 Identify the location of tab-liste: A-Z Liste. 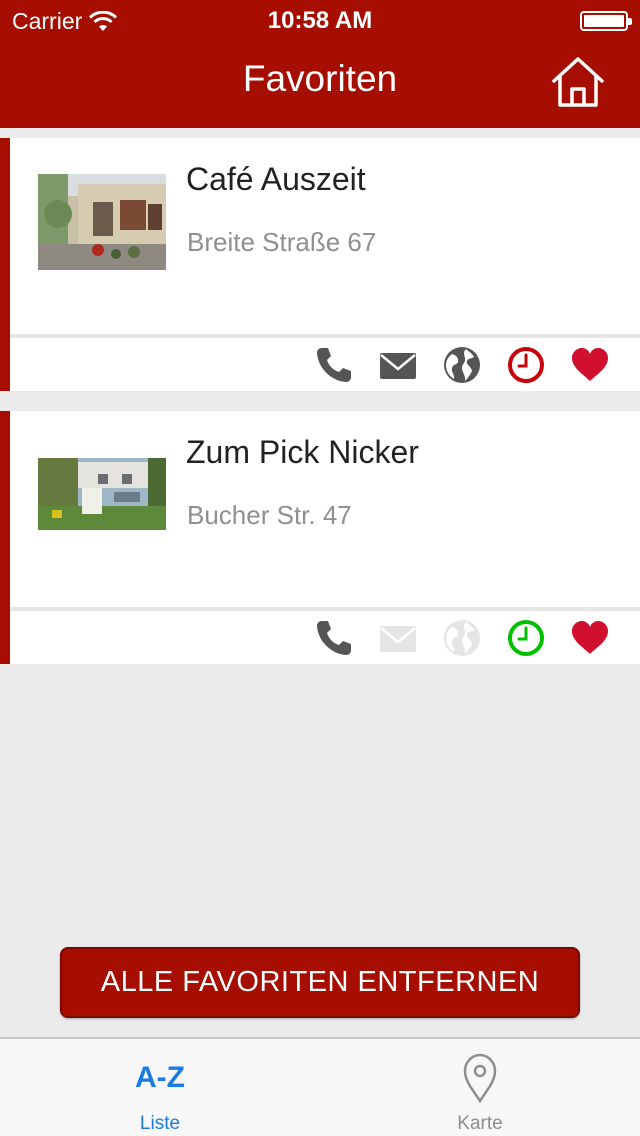
(160, 1087).